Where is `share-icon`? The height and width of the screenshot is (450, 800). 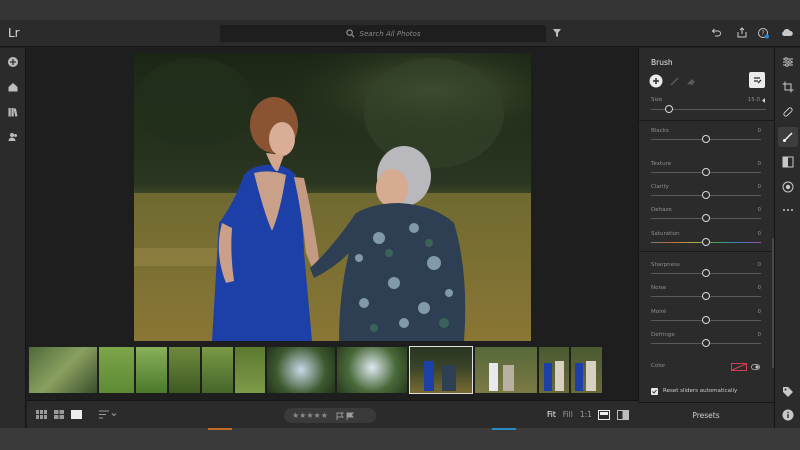 share-icon is located at coordinates (742, 33).